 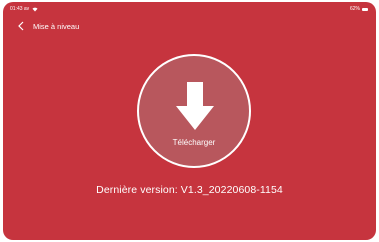 What do you see at coordinates (354, 9) in the screenshot?
I see `battery-level: 62%` at bounding box center [354, 9].